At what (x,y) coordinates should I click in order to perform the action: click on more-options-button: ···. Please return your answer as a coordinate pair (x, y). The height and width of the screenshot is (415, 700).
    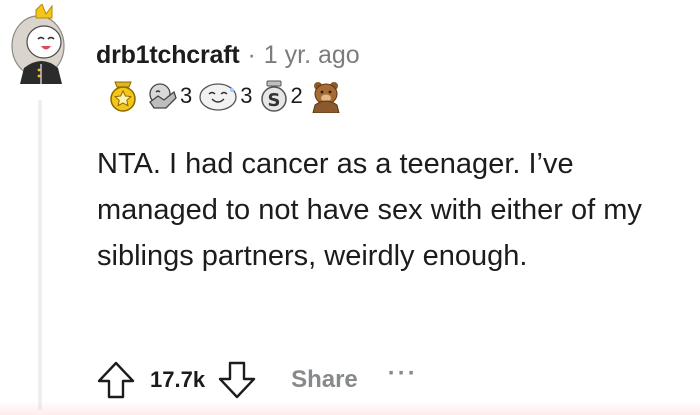
    Looking at the image, I should click on (403, 374).